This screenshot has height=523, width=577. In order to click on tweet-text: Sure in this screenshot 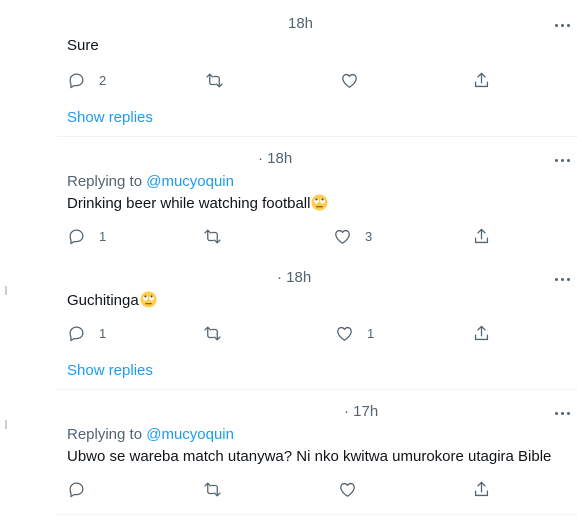, I will do `click(83, 45)`.